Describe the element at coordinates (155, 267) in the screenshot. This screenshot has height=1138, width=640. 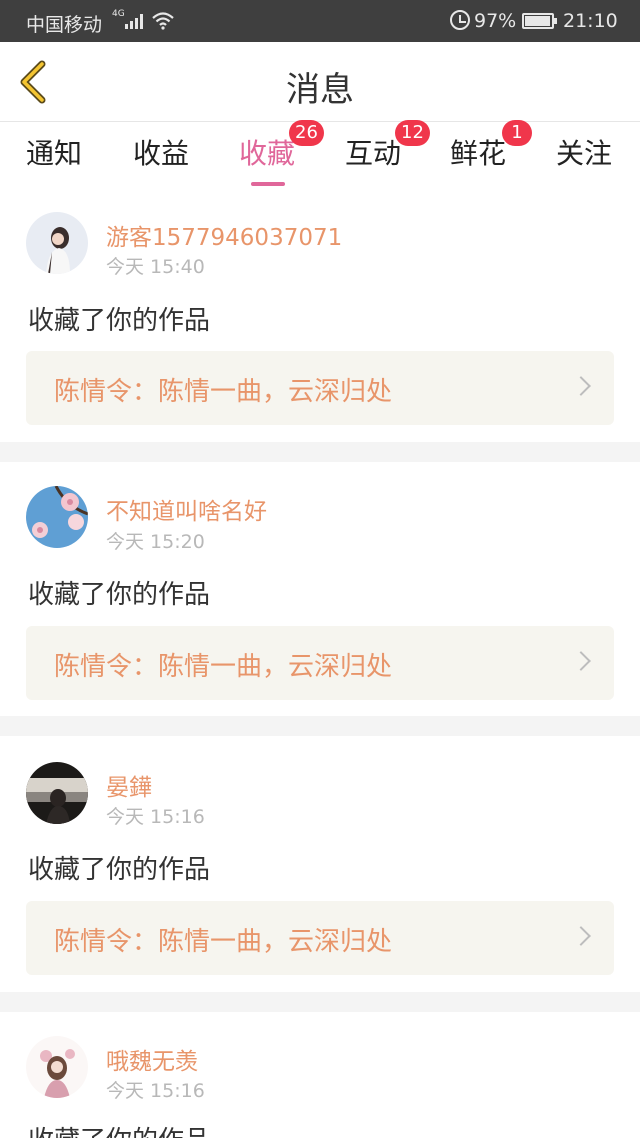
I see `message-time: 今天 15:40` at that location.